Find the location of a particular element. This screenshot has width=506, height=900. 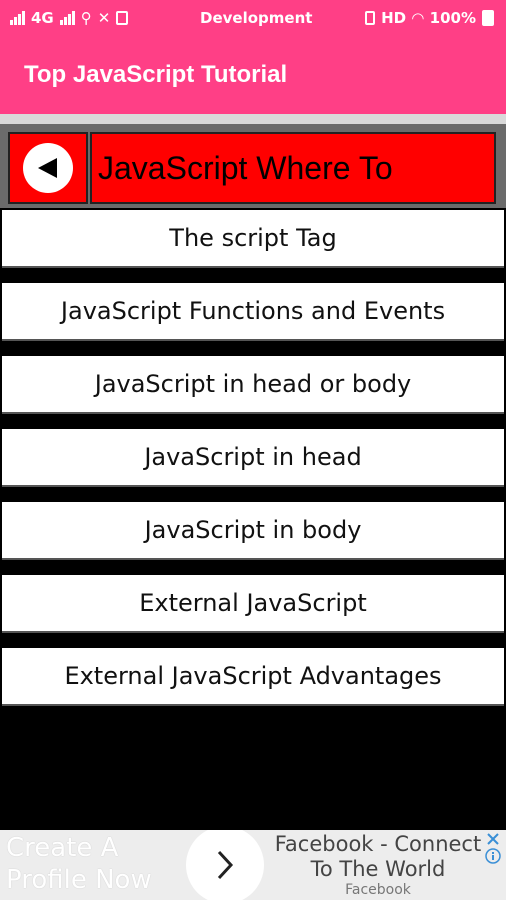

appbar-divider is located at coordinates (253, 119).